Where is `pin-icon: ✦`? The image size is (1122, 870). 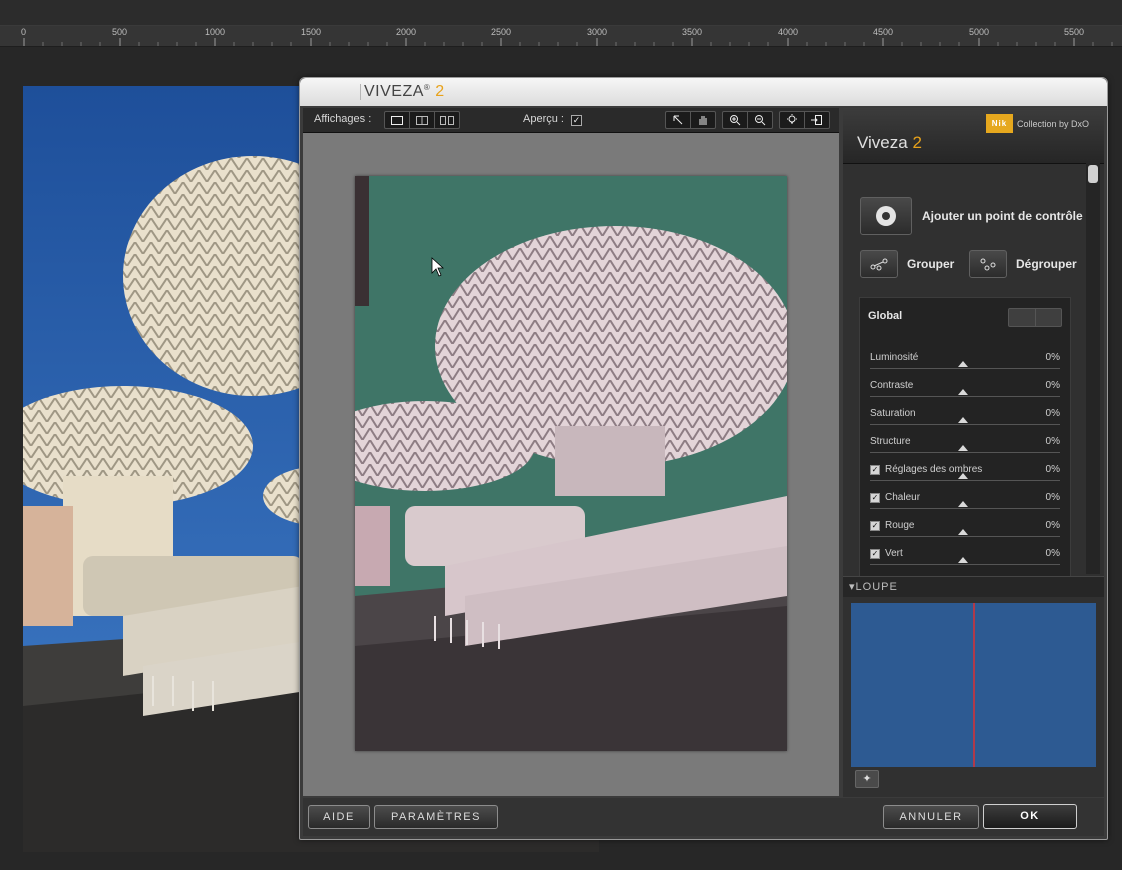 pin-icon: ✦ is located at coordinates (867, 779).